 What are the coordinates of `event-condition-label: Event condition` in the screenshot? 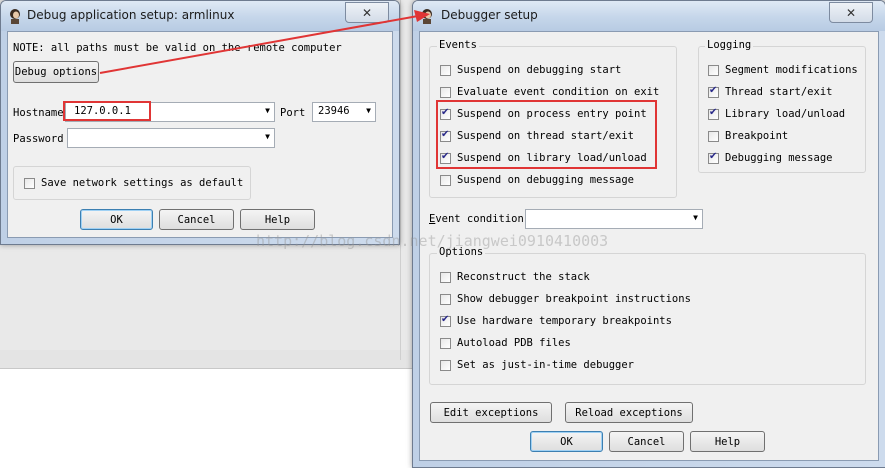 It's located at (476, 219).